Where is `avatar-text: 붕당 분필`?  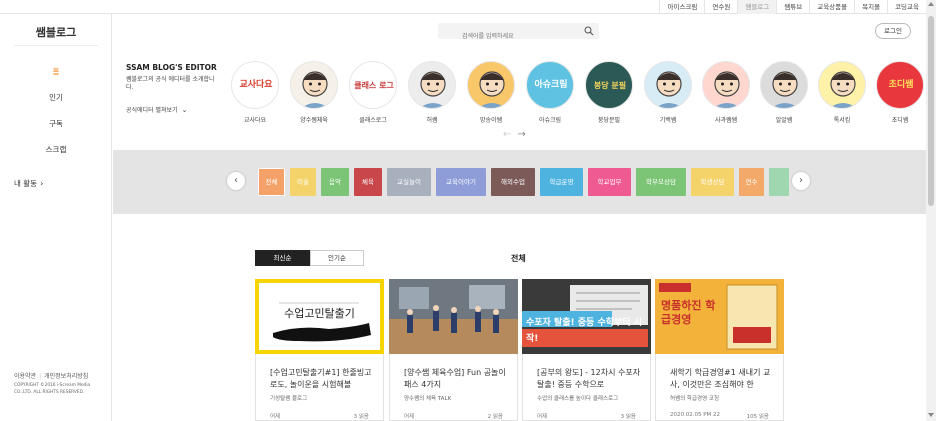
avatar-text: 붕당 분필 is located at coordinates (610, 85).